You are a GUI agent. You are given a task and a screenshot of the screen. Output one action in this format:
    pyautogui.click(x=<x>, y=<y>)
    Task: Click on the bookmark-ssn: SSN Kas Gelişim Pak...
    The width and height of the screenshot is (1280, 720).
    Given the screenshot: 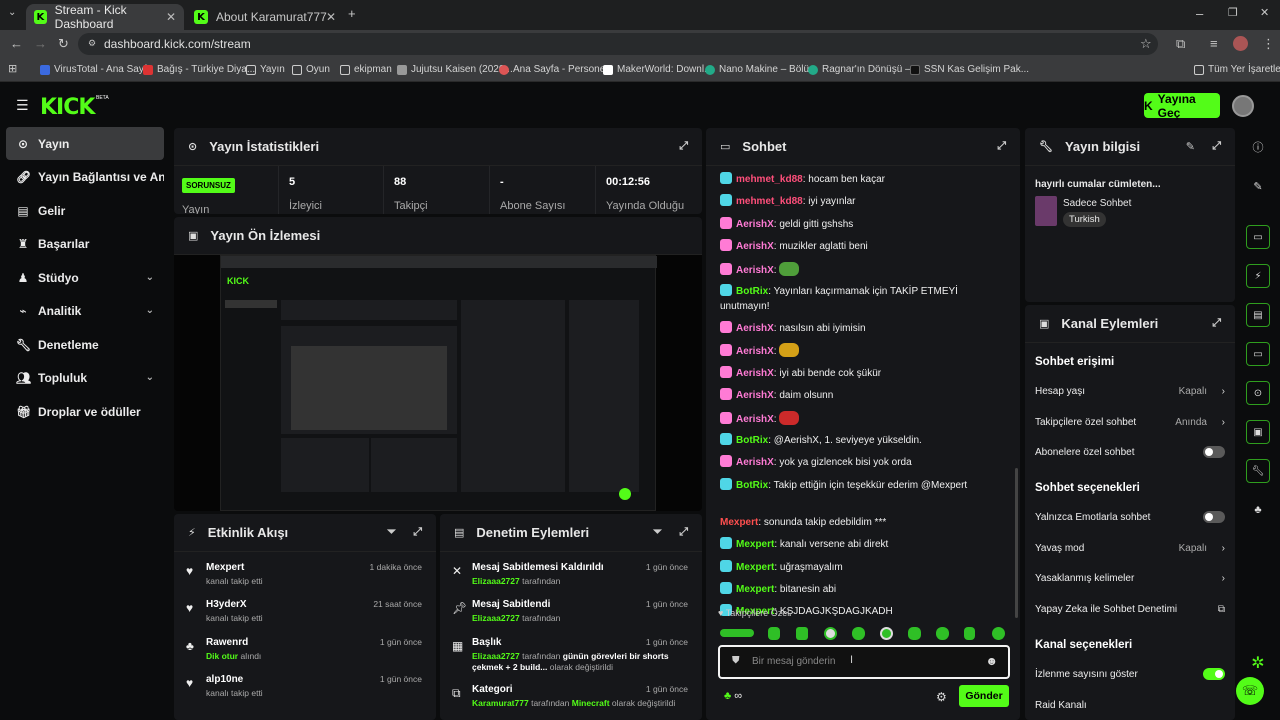 What is the action you would take?
    pyautogui.click(x=969, y=69)
    